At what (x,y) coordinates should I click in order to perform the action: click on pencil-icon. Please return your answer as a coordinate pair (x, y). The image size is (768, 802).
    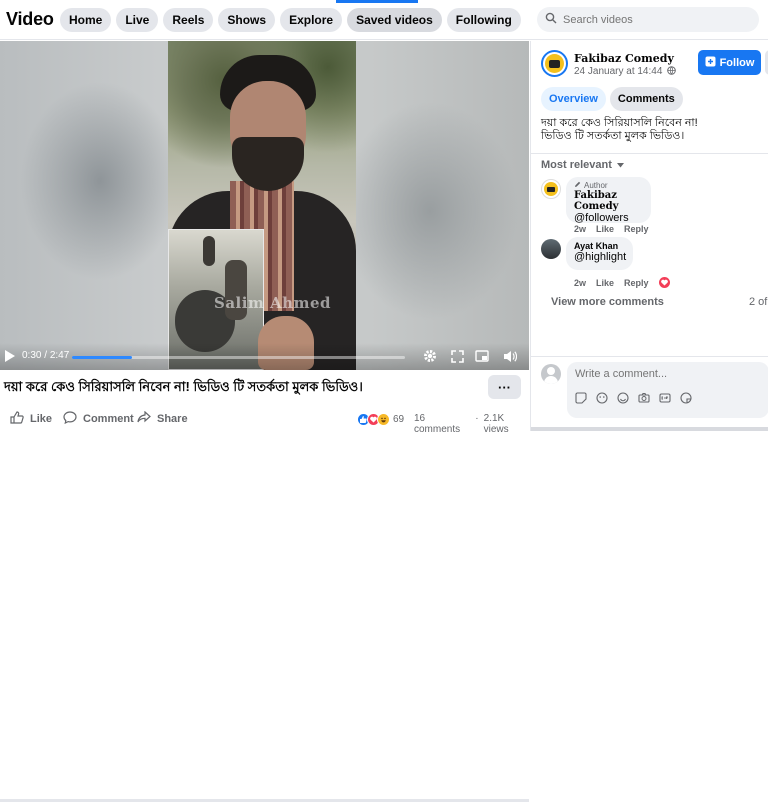
    Looking at the image, I should click on (577, 185).